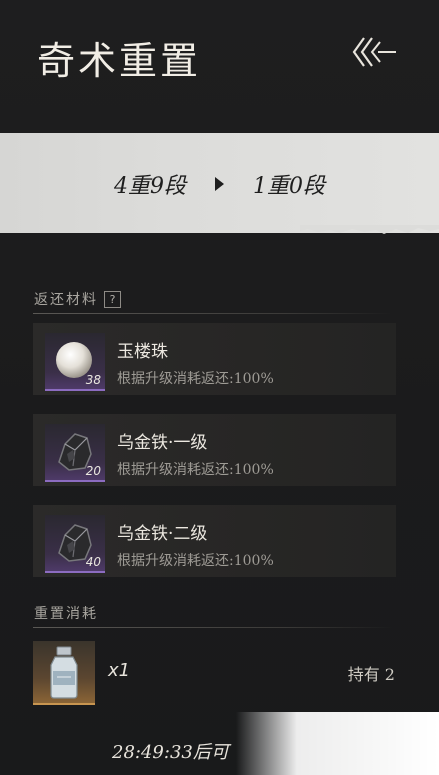 Image resolution: width=439 pixels, height=775 pixels. What do you see at coordinates (371, 674) in the screenshot?
I see `held-count: 持有 2` at bounding box center [371, 674].